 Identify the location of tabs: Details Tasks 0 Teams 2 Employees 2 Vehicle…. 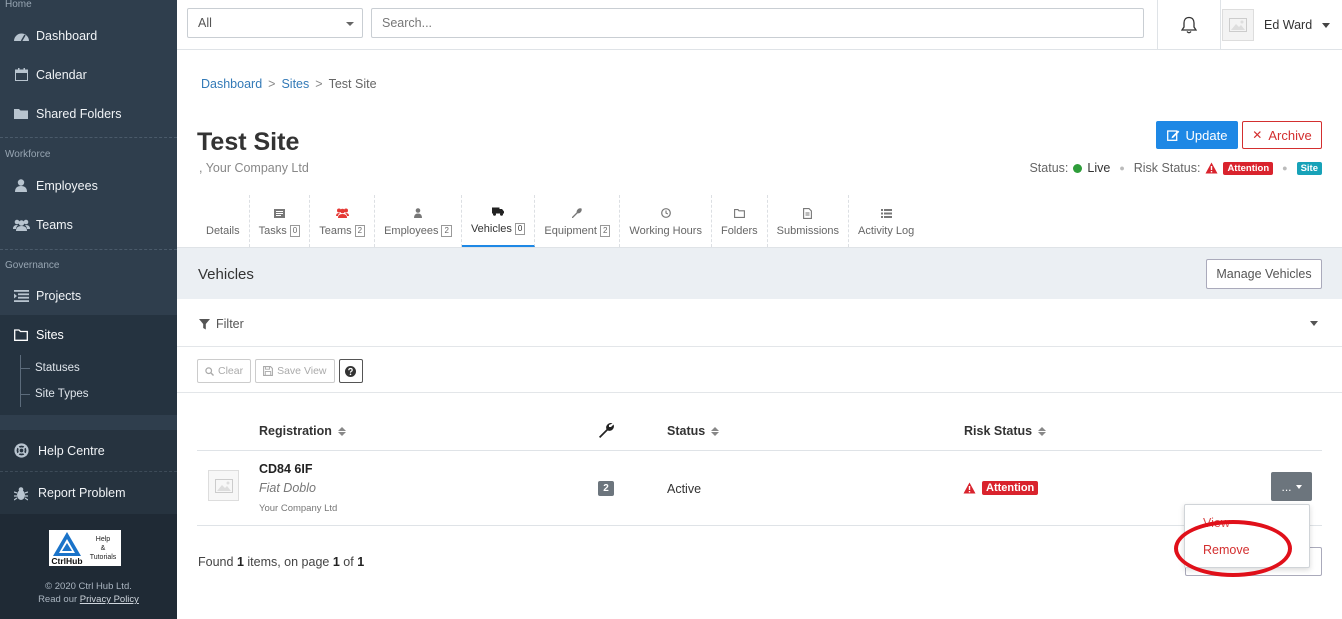
(560, 221).